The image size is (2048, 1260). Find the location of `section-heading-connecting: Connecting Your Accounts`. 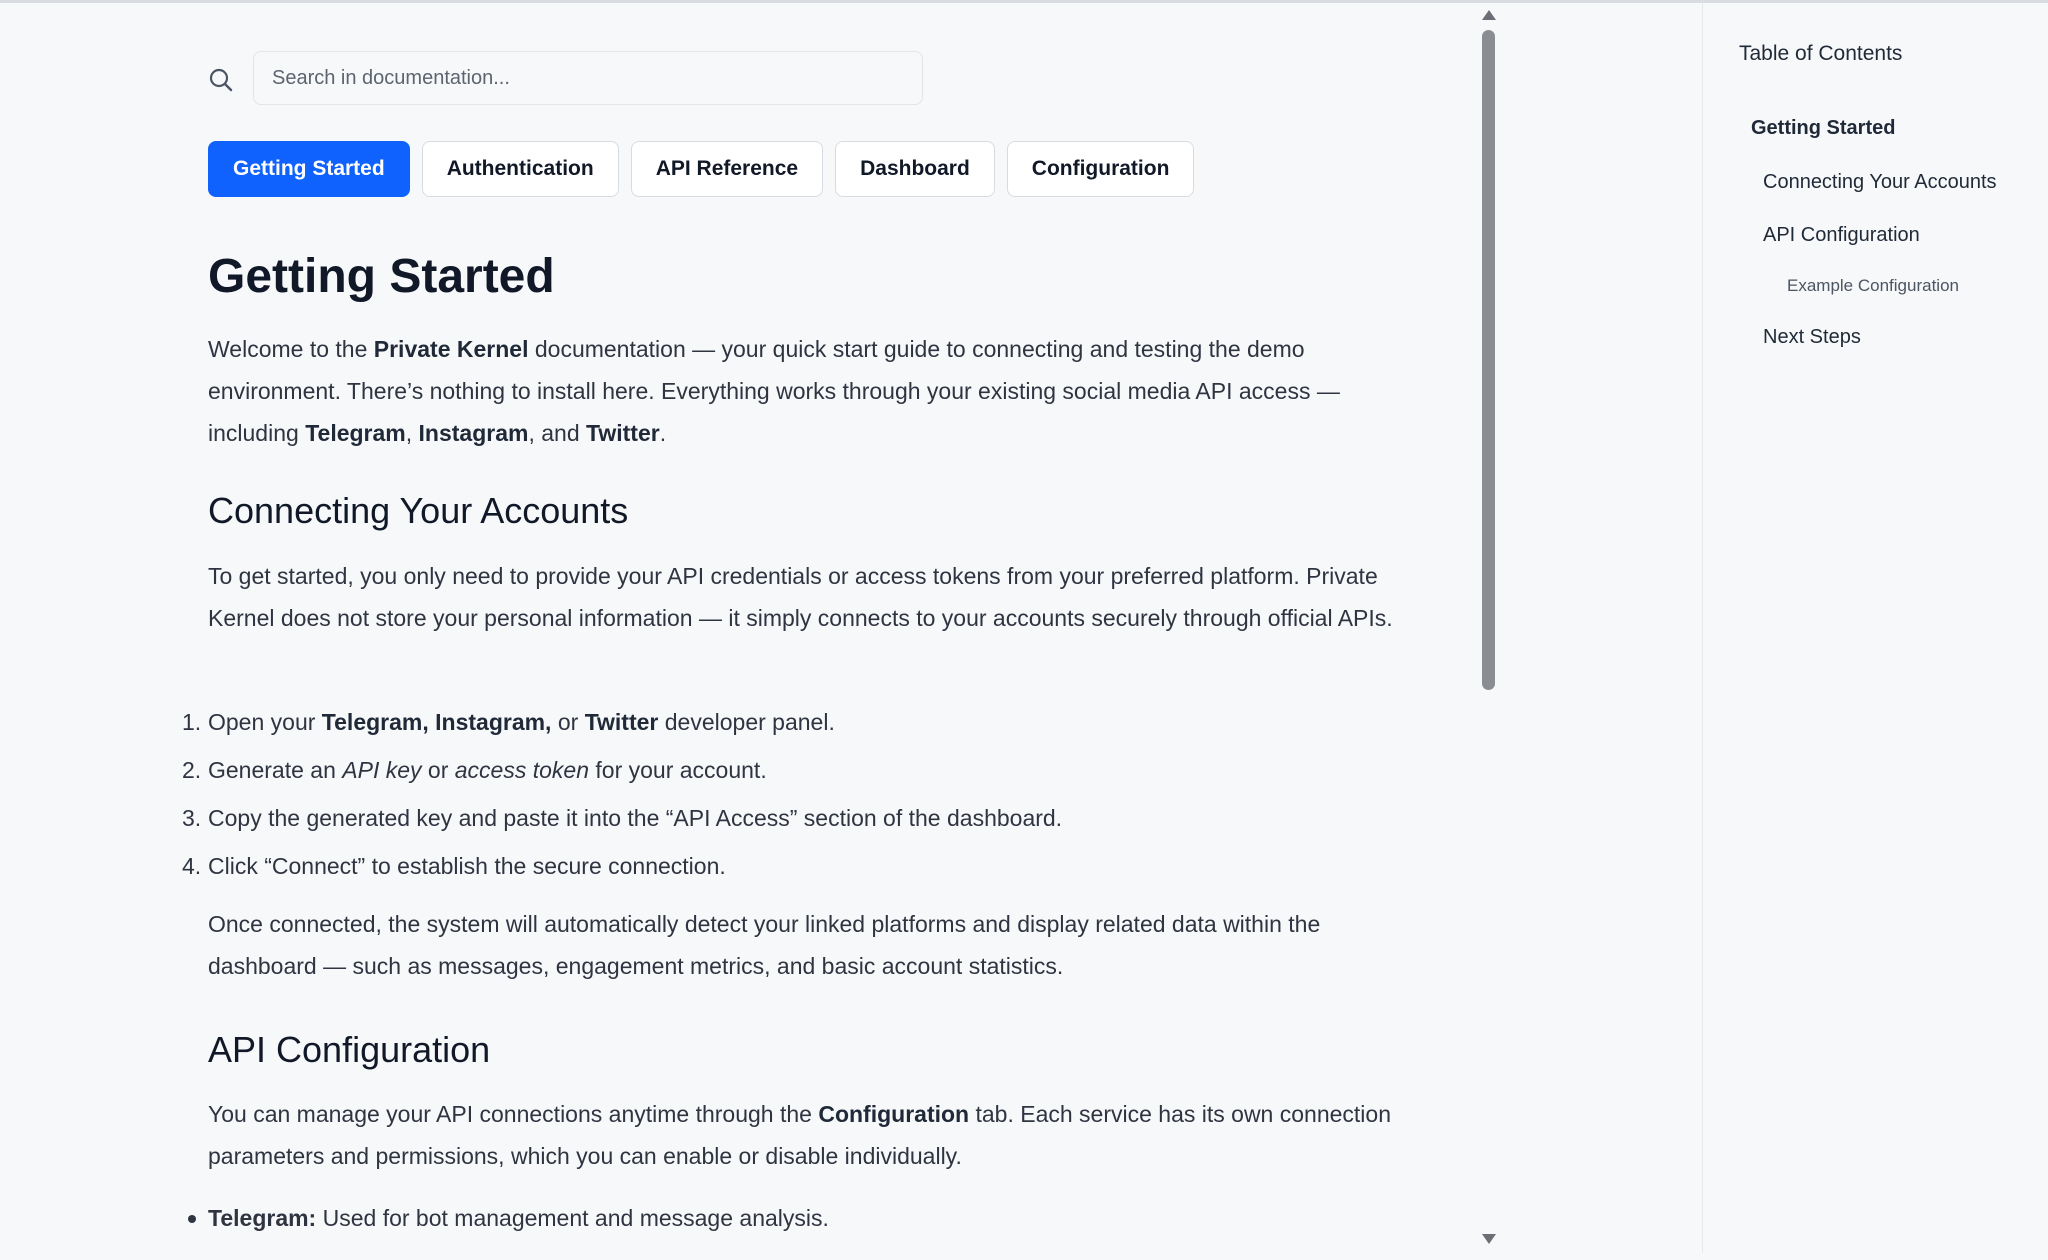

section-heading-connecting: Connecting Your Accounts is located at coordinates (418, 510).